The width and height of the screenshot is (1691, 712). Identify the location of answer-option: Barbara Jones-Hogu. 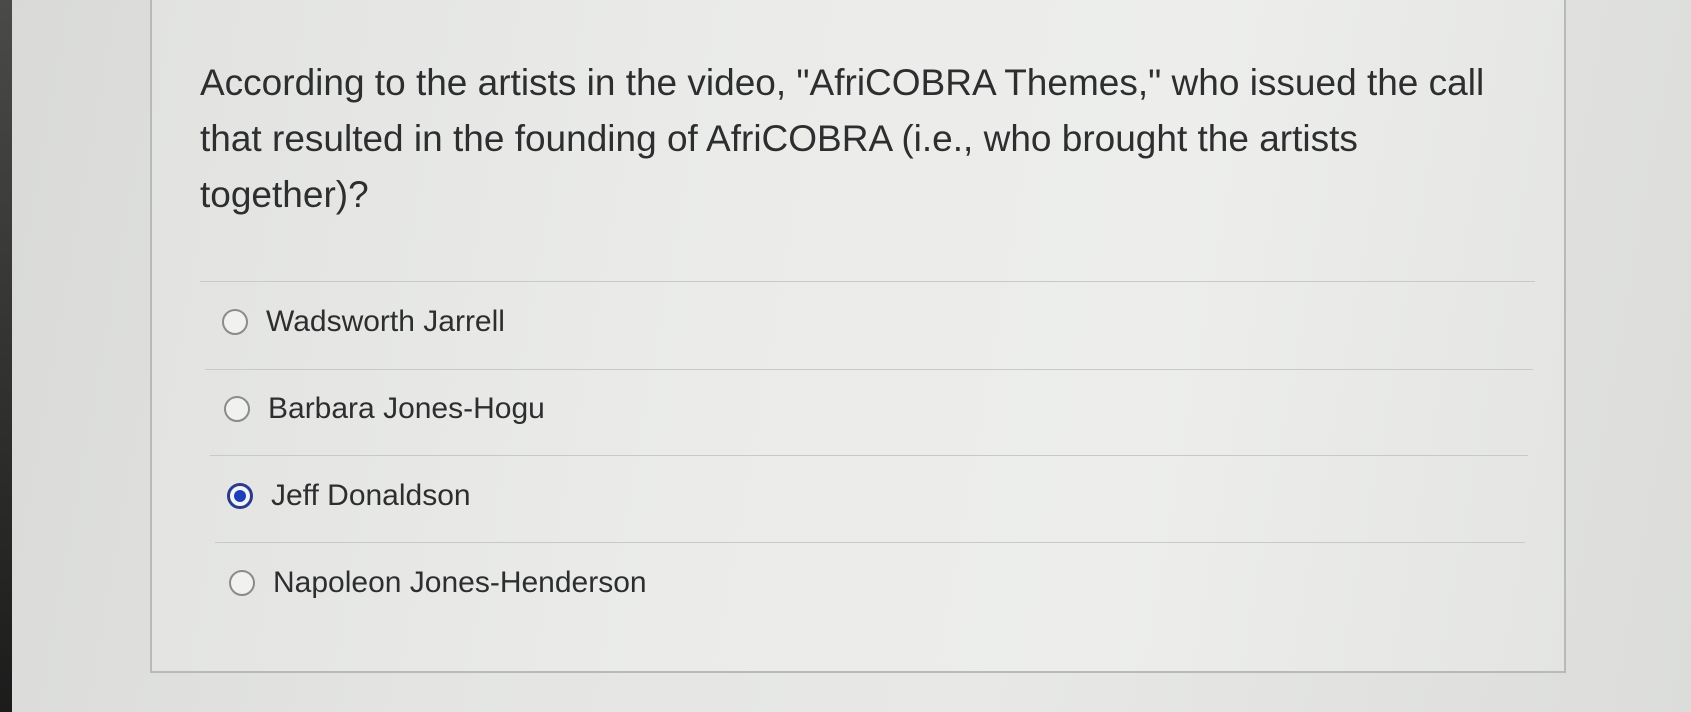
(384, 409).